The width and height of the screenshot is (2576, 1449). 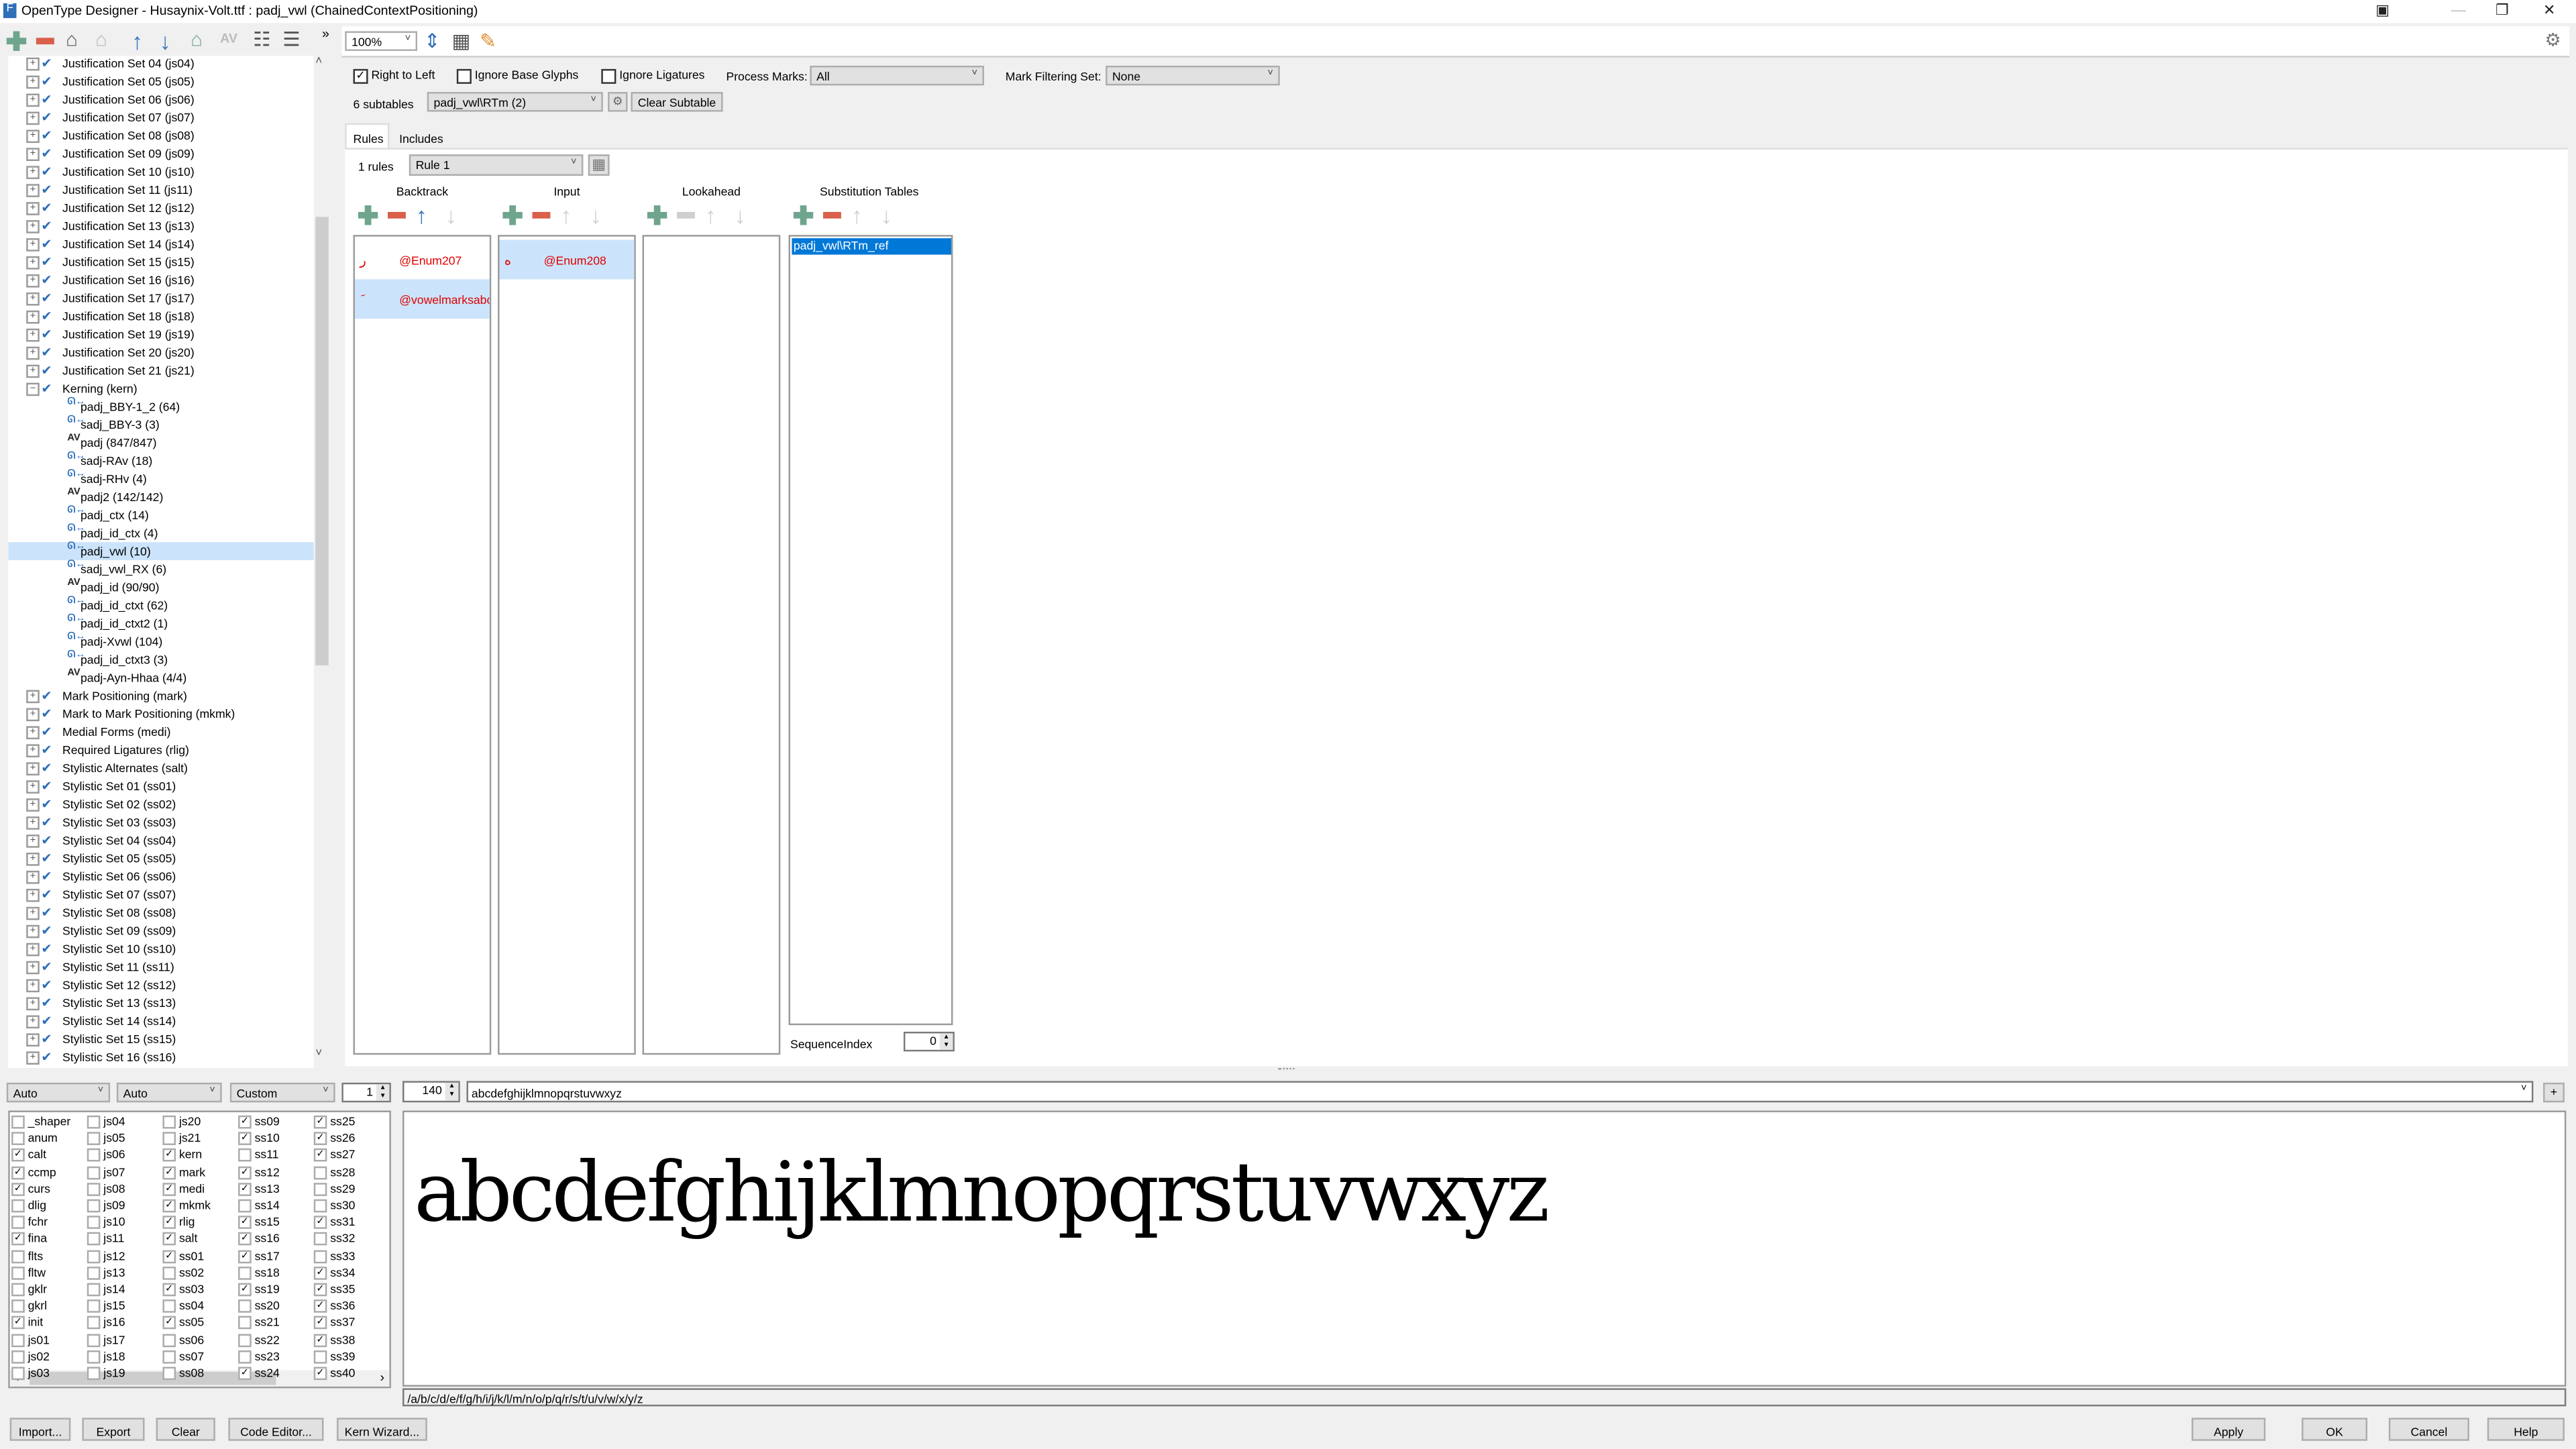 I want to click on collapse-tree-icon: ☰, so click(x=291, y=39).